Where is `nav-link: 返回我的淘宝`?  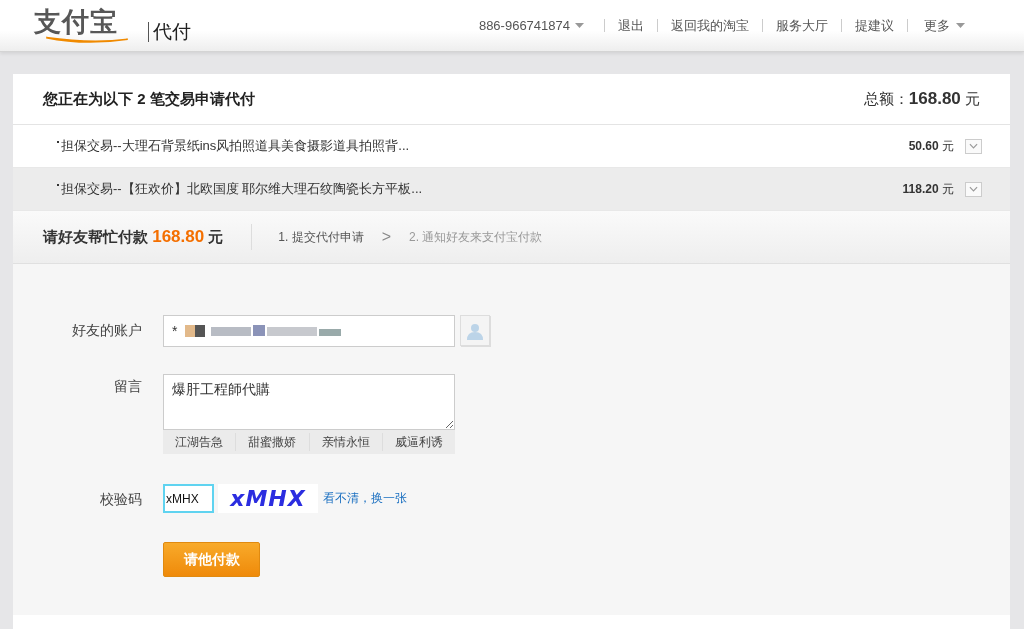 nav-link: 返回我的淘宝 is located at coordinates (709, 25).